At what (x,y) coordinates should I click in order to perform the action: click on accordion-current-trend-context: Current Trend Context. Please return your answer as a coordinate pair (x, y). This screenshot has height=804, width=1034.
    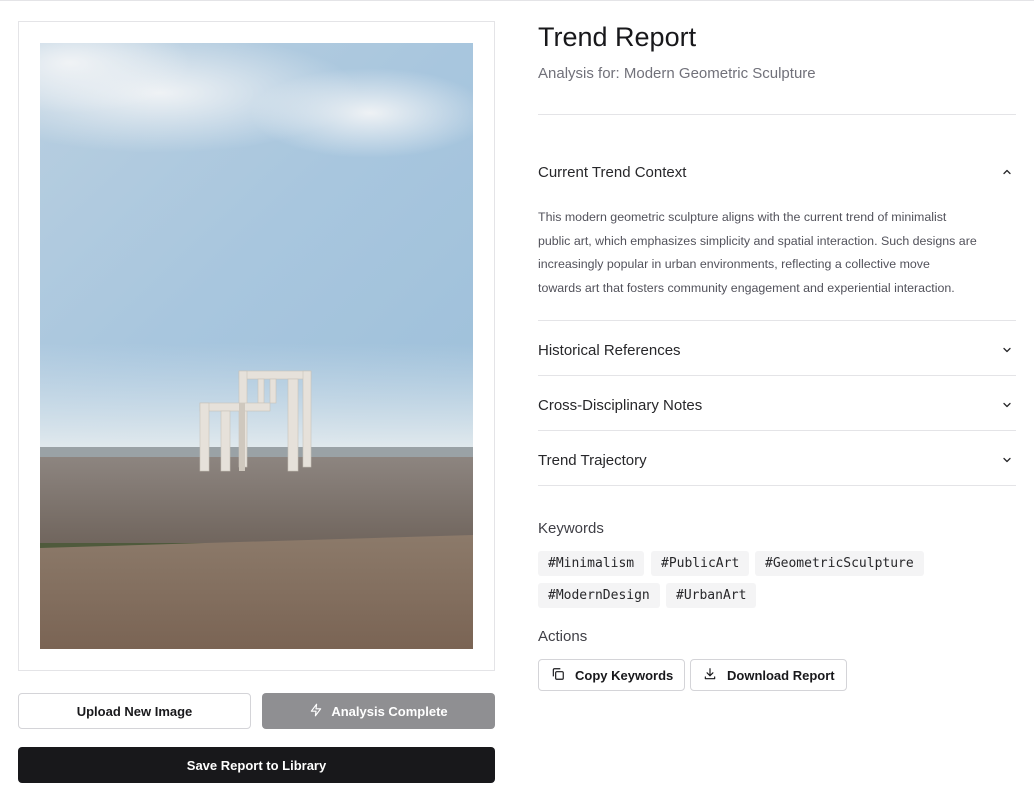
    Looking at the image, I should click on (777, 172).